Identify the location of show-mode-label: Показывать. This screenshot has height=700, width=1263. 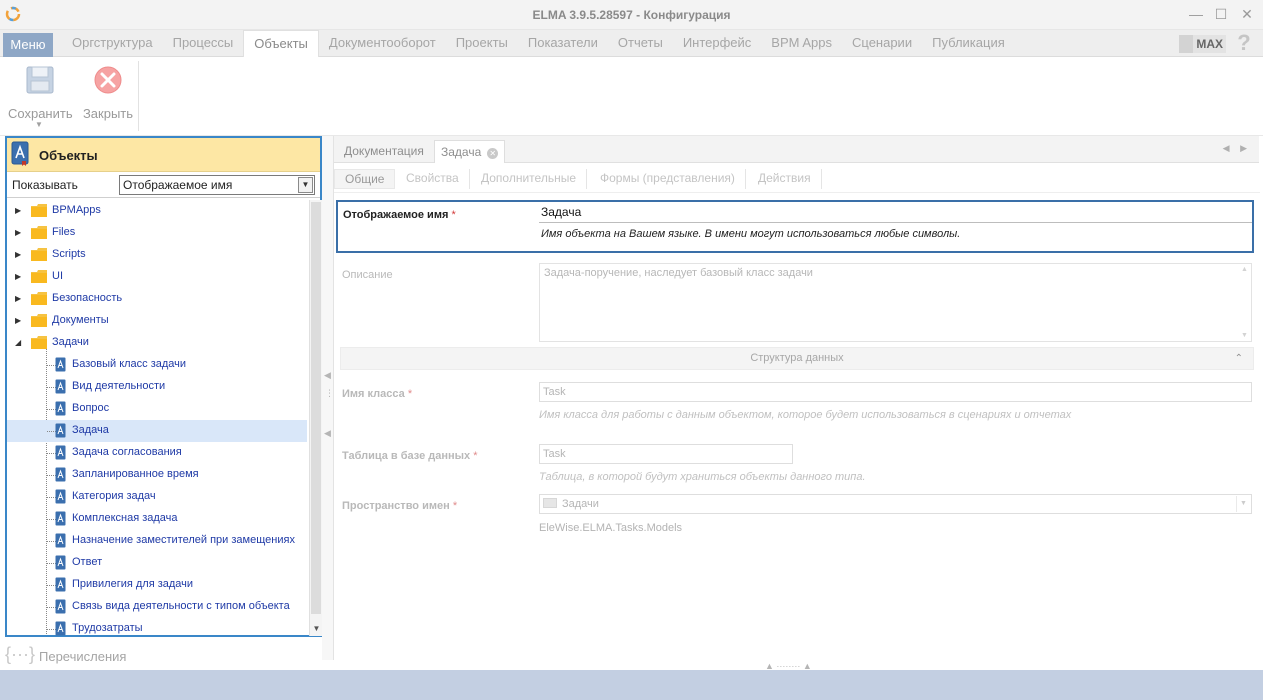
(45, 185).